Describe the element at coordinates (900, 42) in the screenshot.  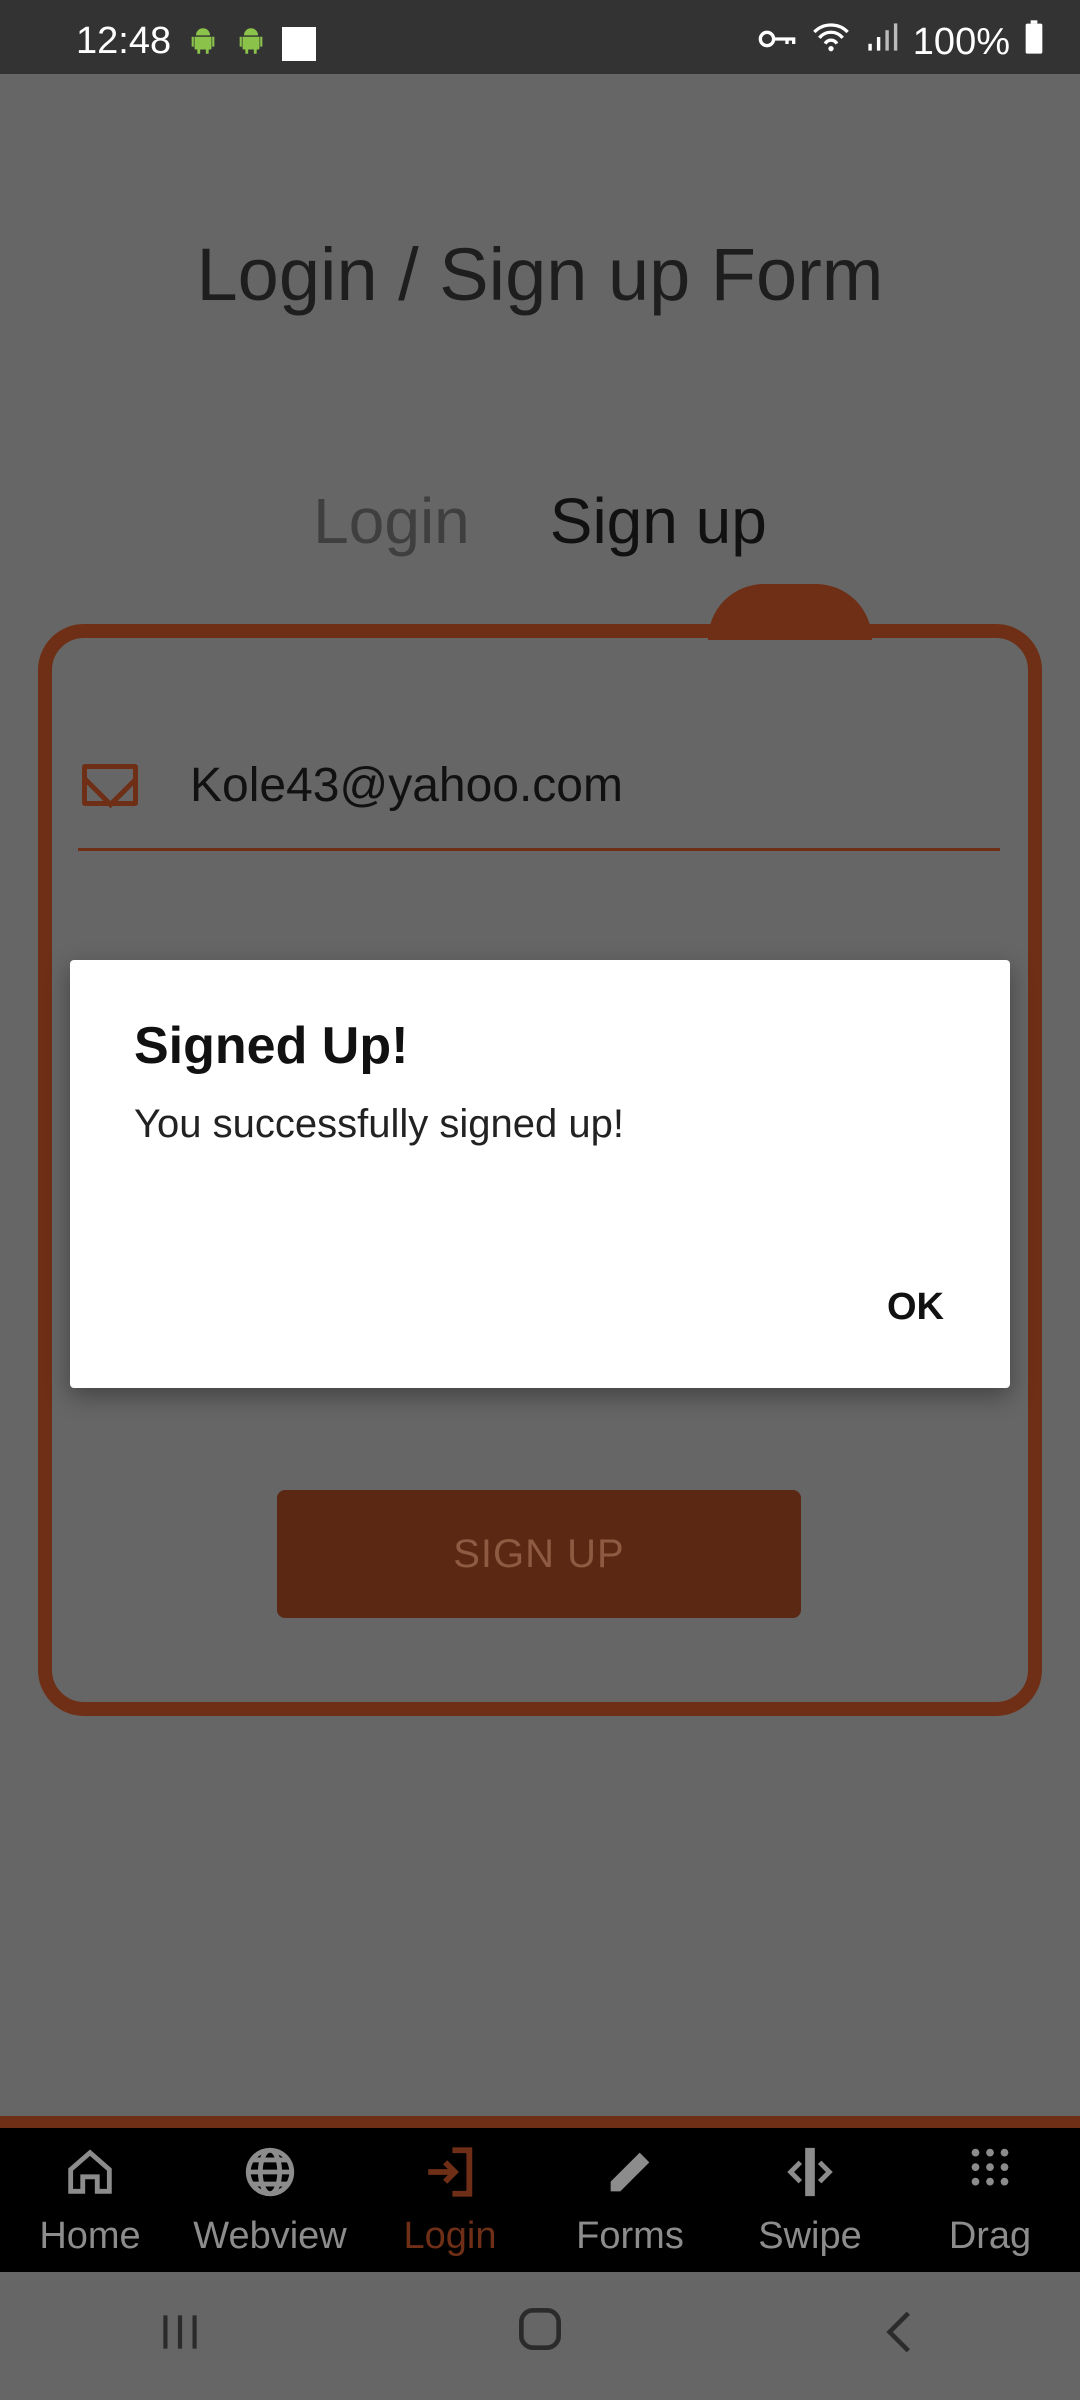
I see `status-right: 100%` at that location.